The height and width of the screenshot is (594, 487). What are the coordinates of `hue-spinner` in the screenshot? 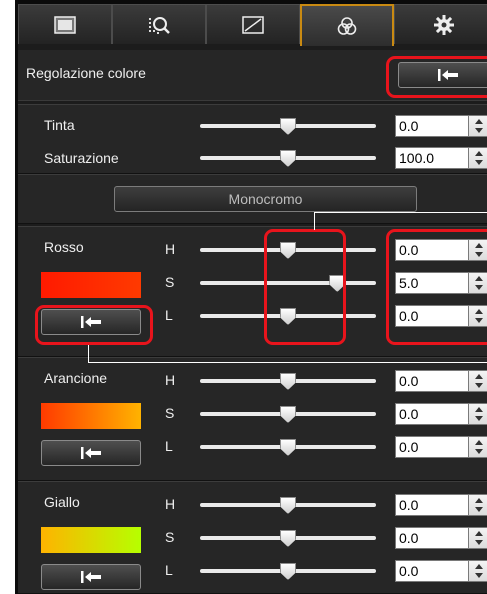 It's located at (478, 126).